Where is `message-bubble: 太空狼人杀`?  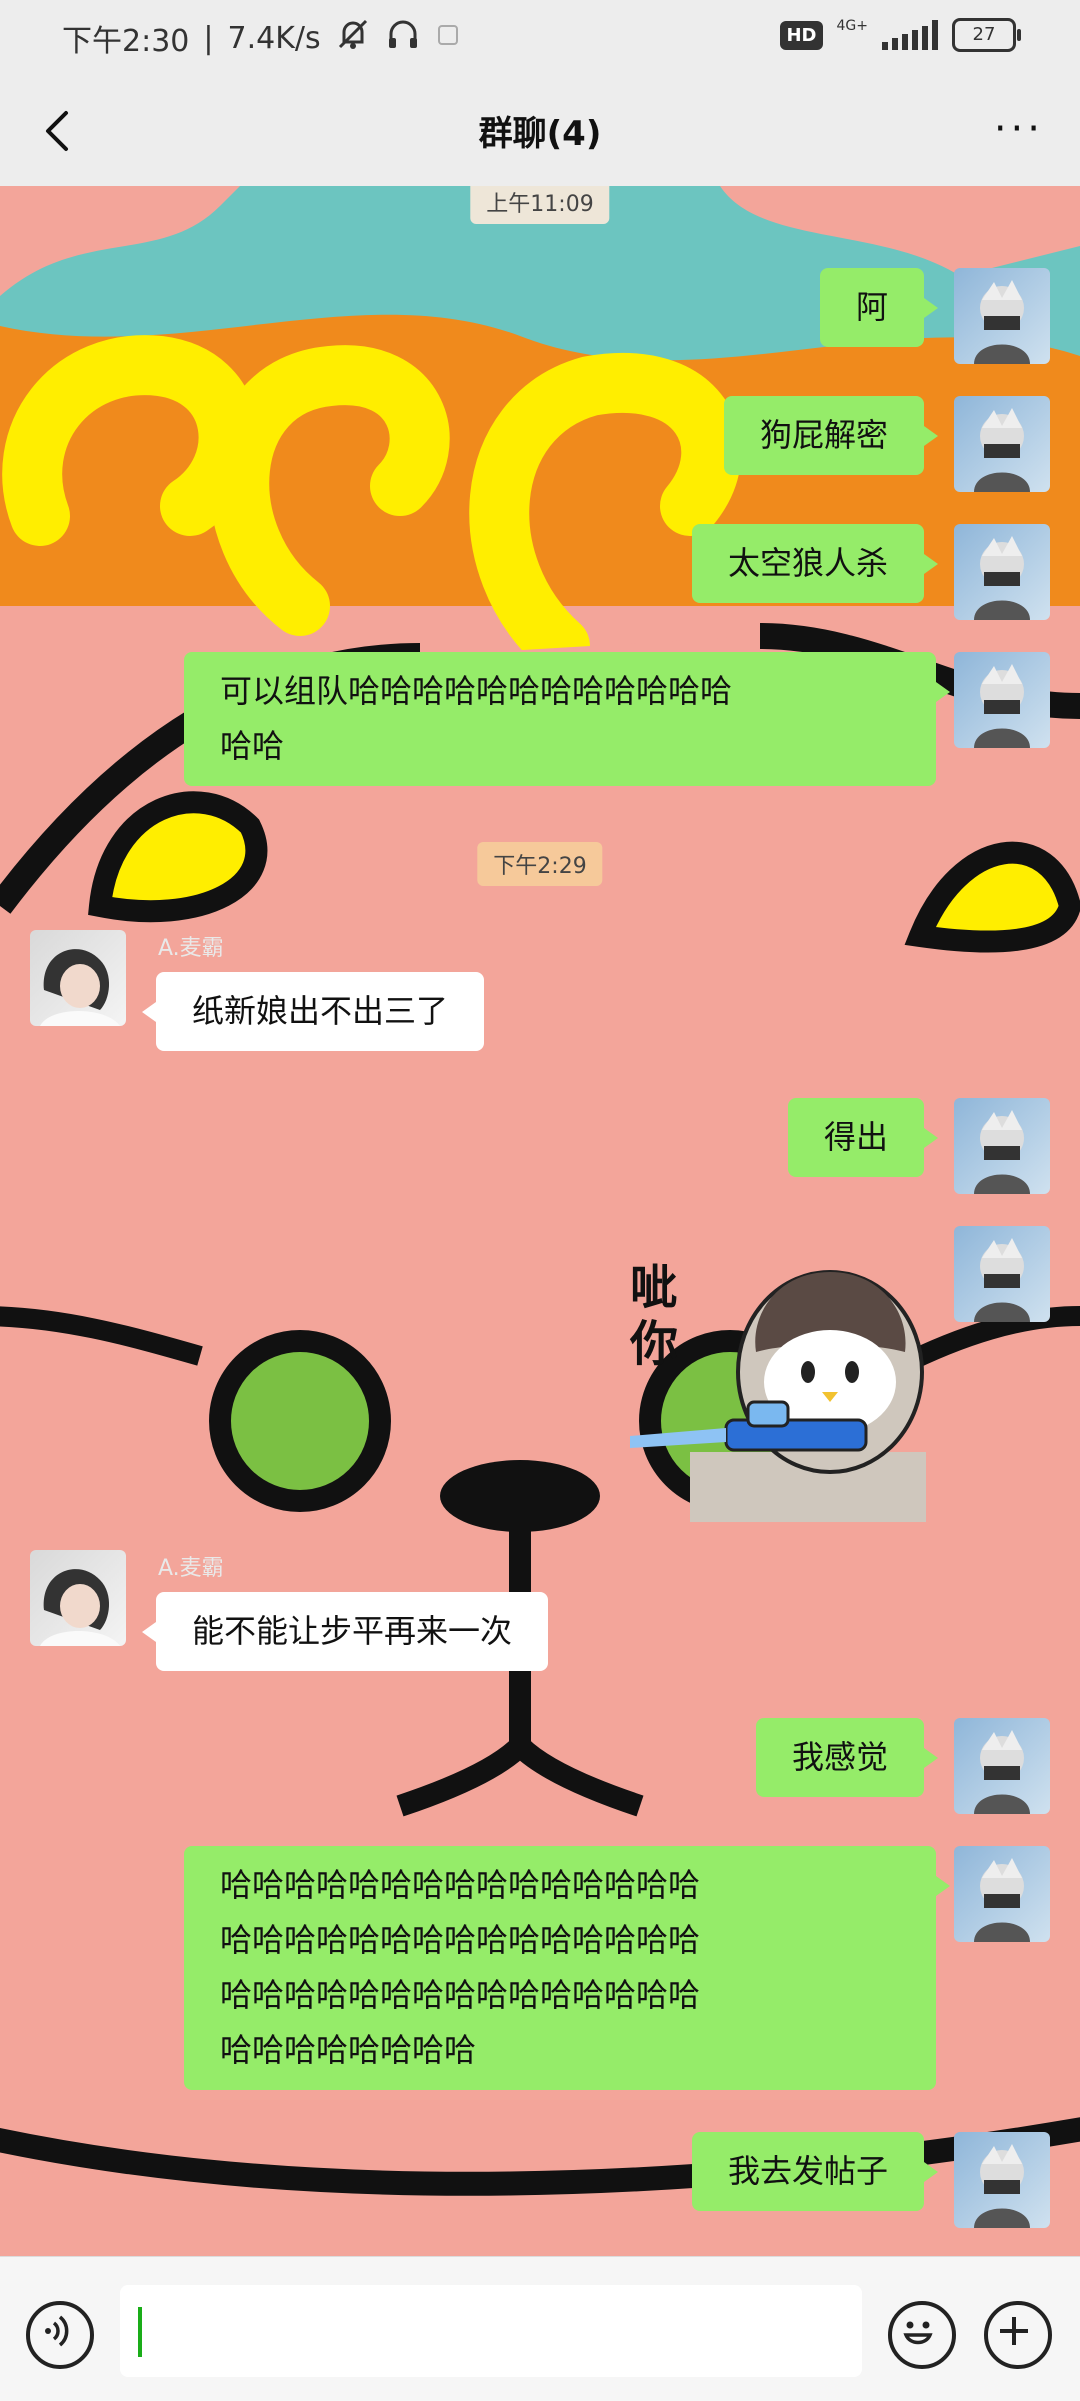
message-bubble: 太空狼人杀 is located at coordinates (815, 563).